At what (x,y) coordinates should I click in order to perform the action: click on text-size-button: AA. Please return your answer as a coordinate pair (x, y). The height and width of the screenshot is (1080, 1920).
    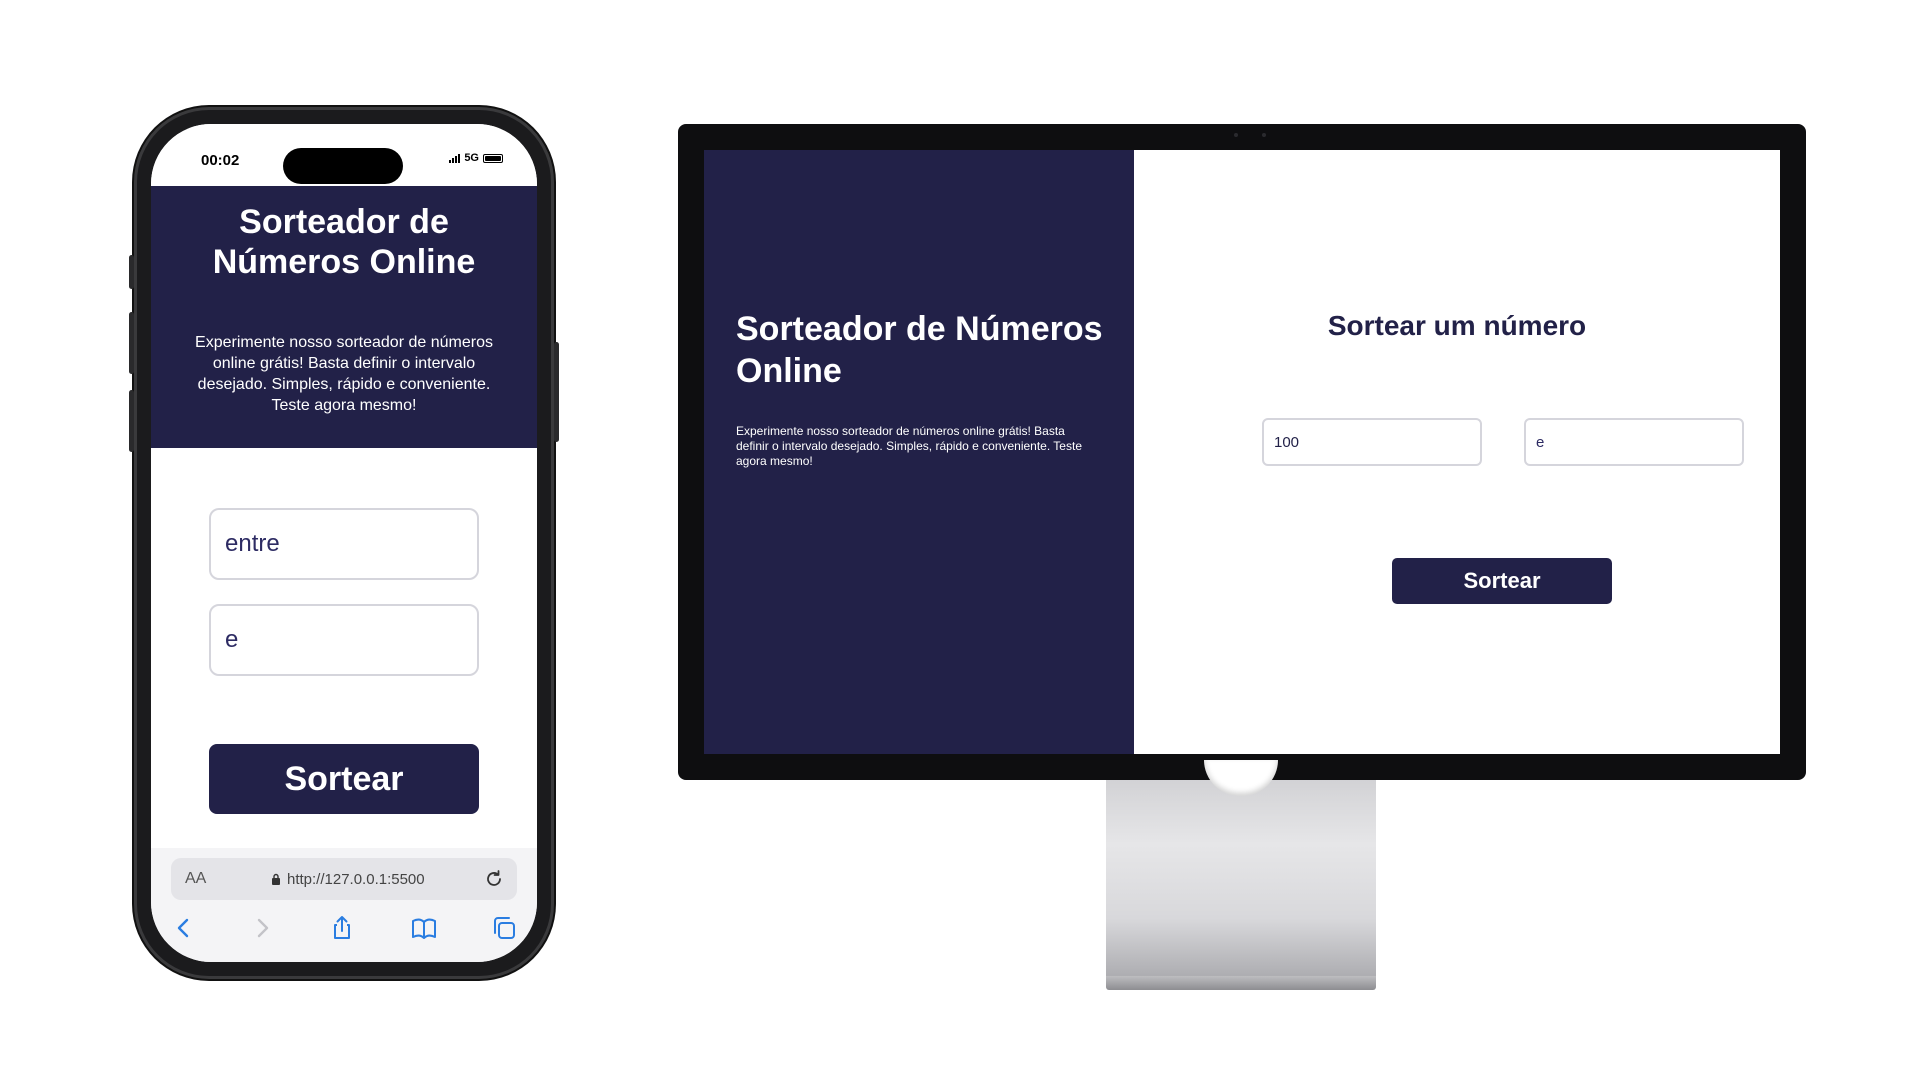
    Looking at the image, I should click on (195, 879).